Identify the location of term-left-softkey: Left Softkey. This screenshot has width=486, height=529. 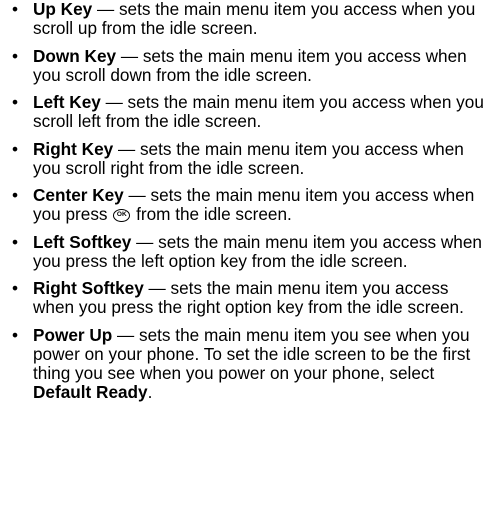
(82, 241).